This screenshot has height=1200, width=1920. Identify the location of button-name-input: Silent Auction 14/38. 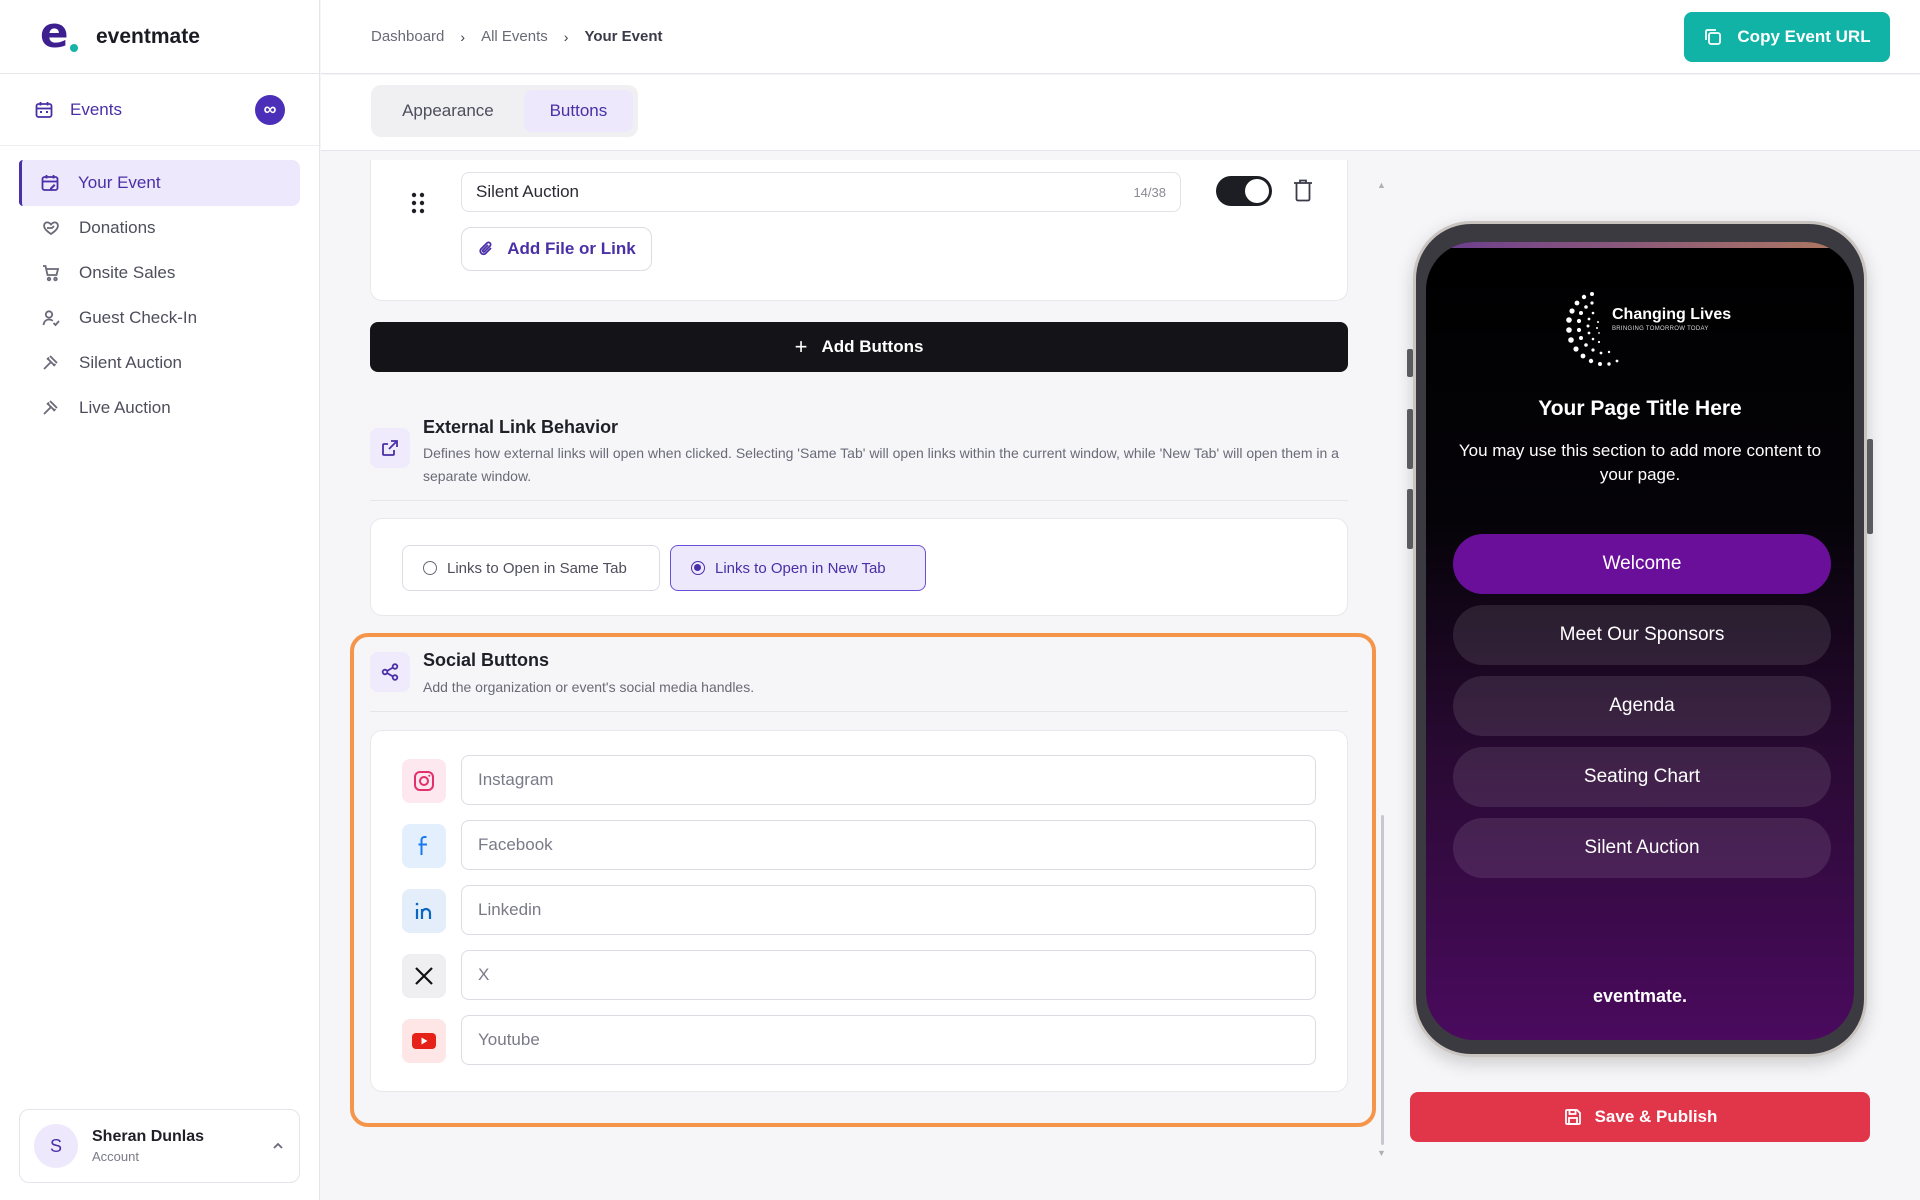
(821, 192).